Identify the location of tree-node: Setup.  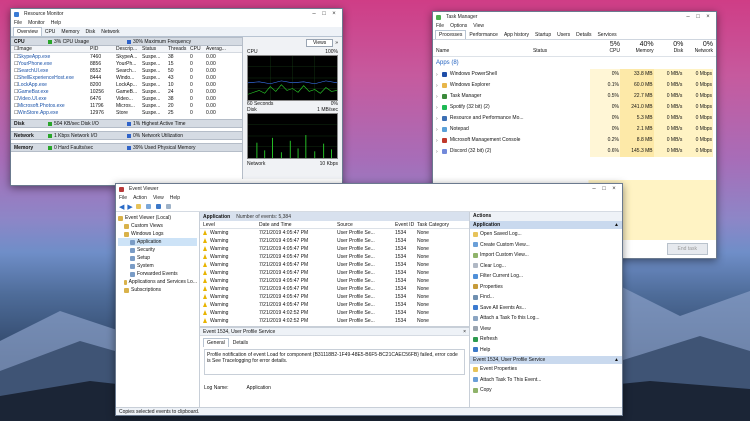
(157, 258).